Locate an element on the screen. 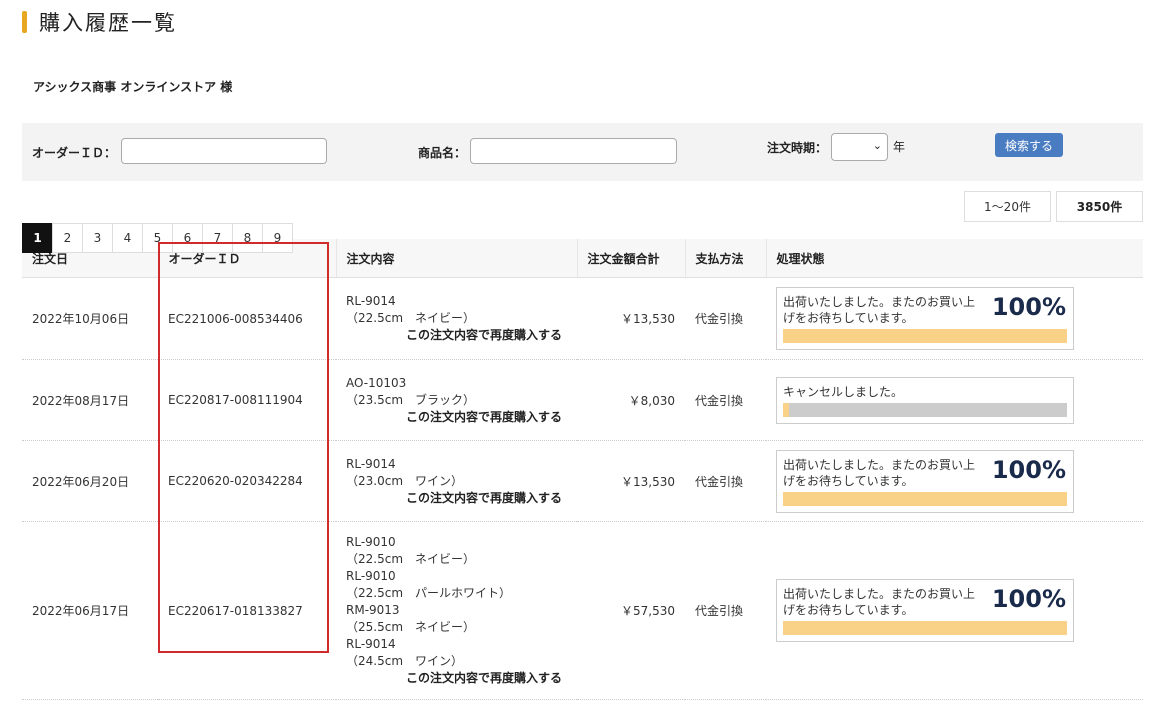 This screenshot has width=1149, height=709. order-content: RL-9014 （23.0cm ワイン） この注文内容で再度購入する is located at coordinates (456, 481).